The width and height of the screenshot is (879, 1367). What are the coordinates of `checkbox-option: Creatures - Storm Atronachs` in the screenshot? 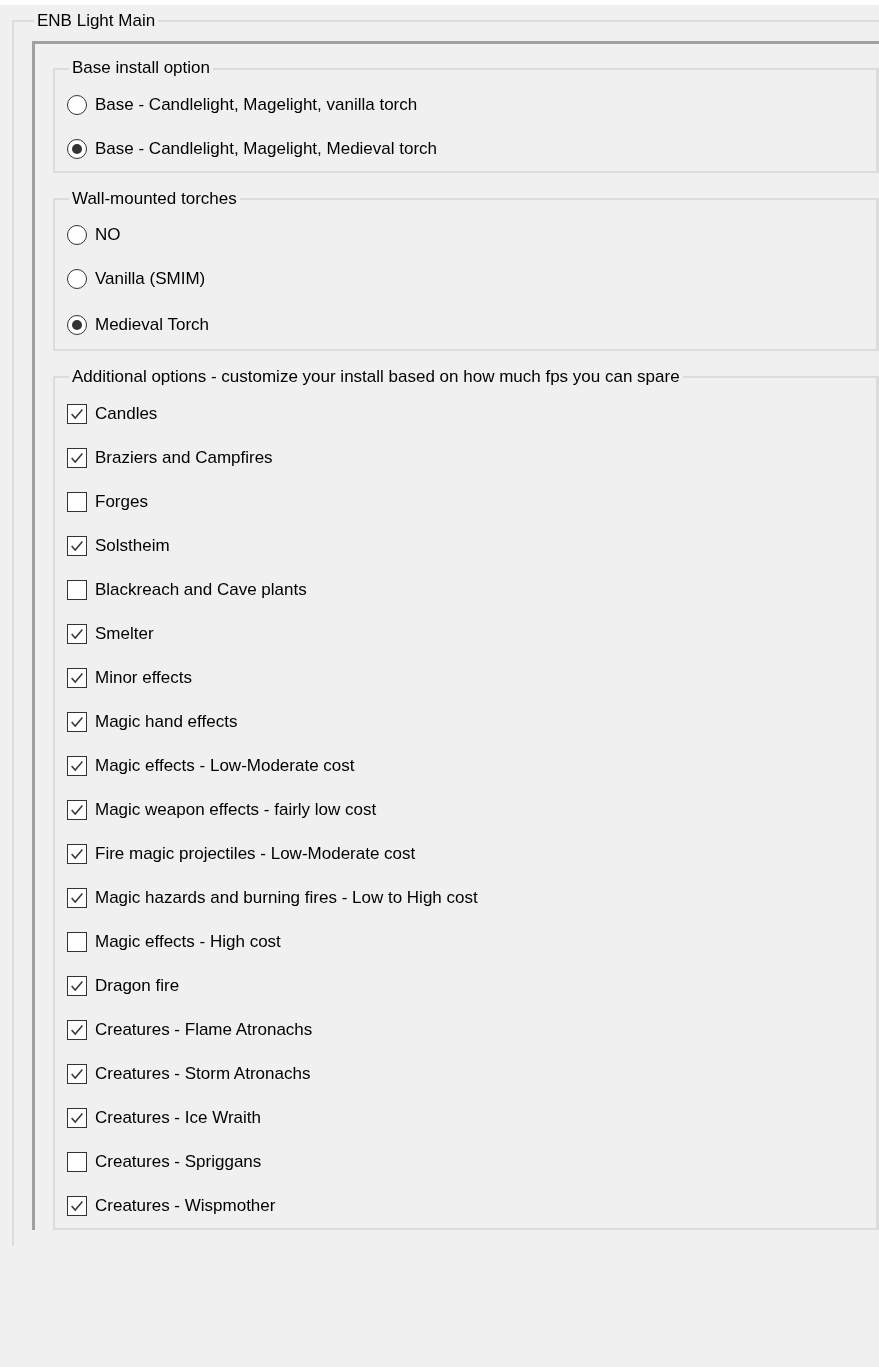 It's located at (471, 1073).